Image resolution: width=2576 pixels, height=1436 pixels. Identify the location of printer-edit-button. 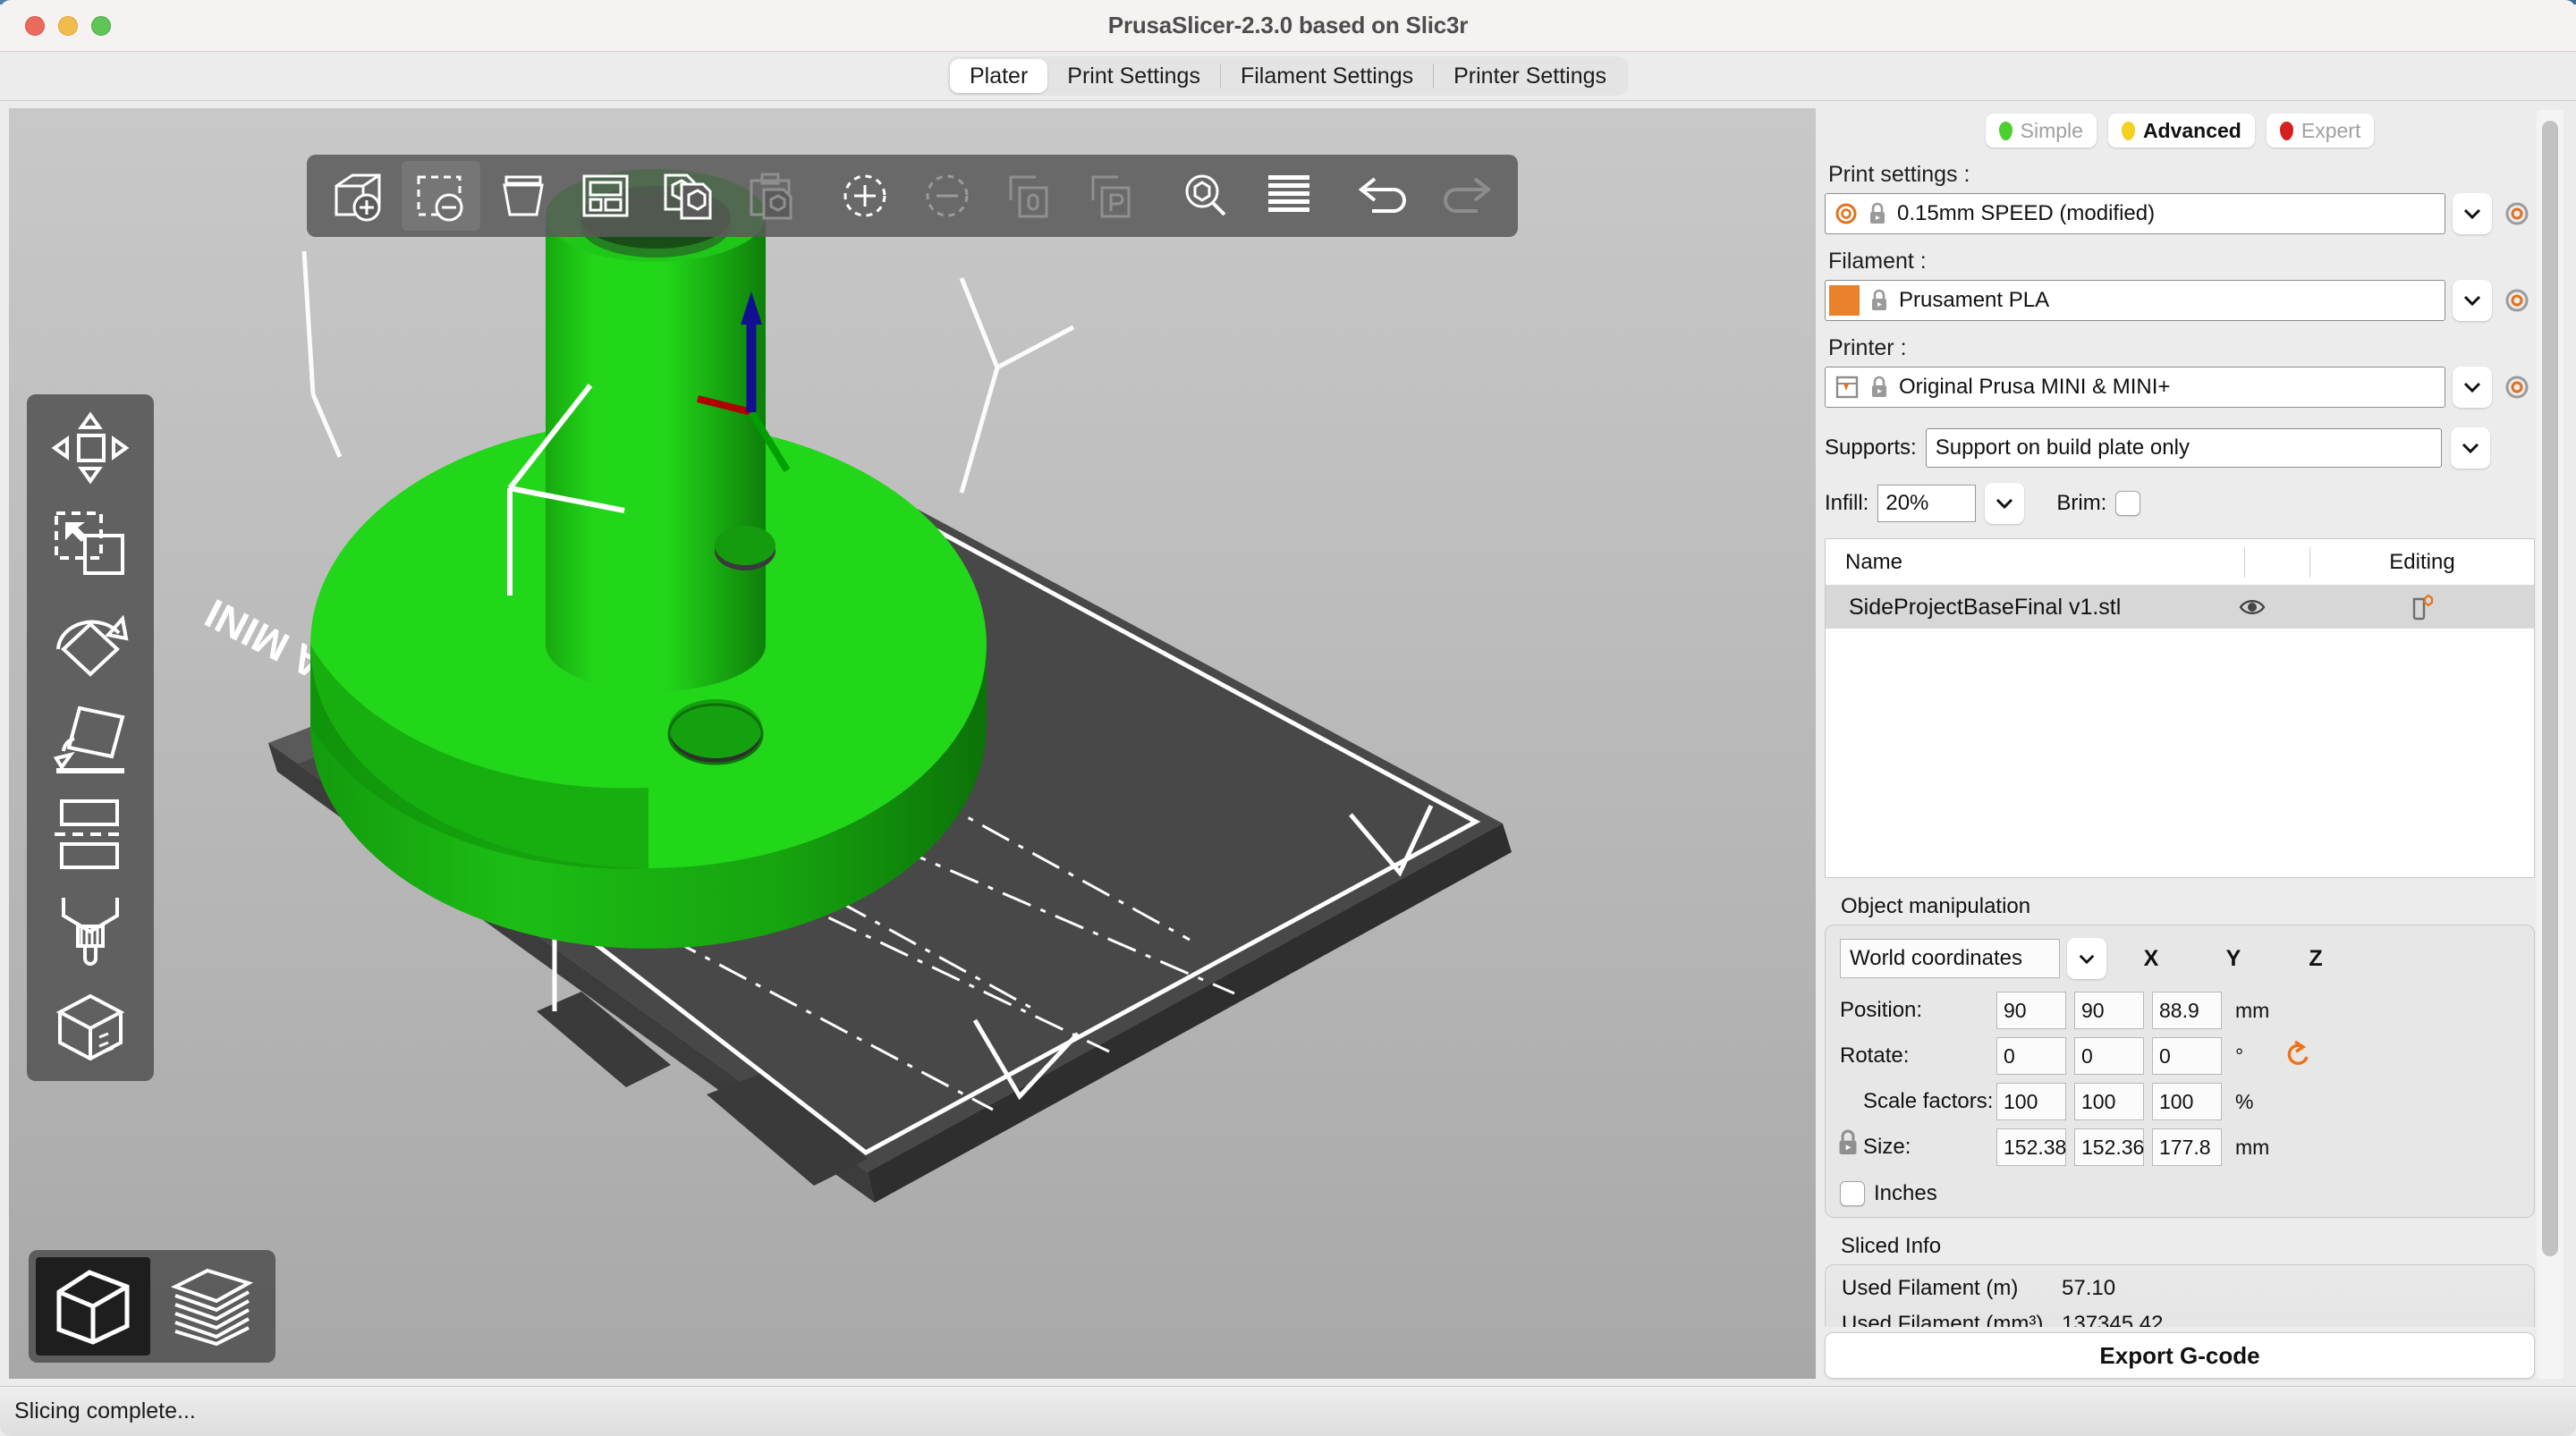
(2517, 387).